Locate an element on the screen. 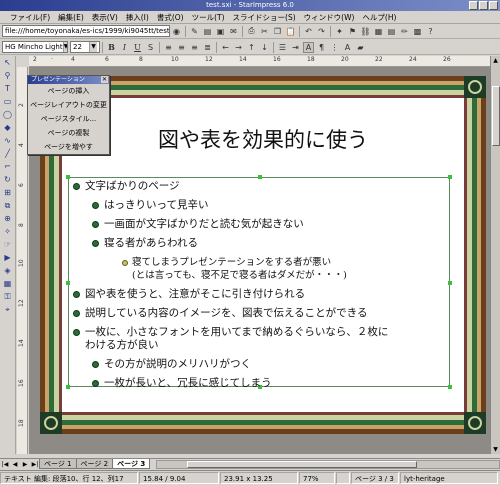  align-left-icon: ≡ is located at coordinates (168, 47).